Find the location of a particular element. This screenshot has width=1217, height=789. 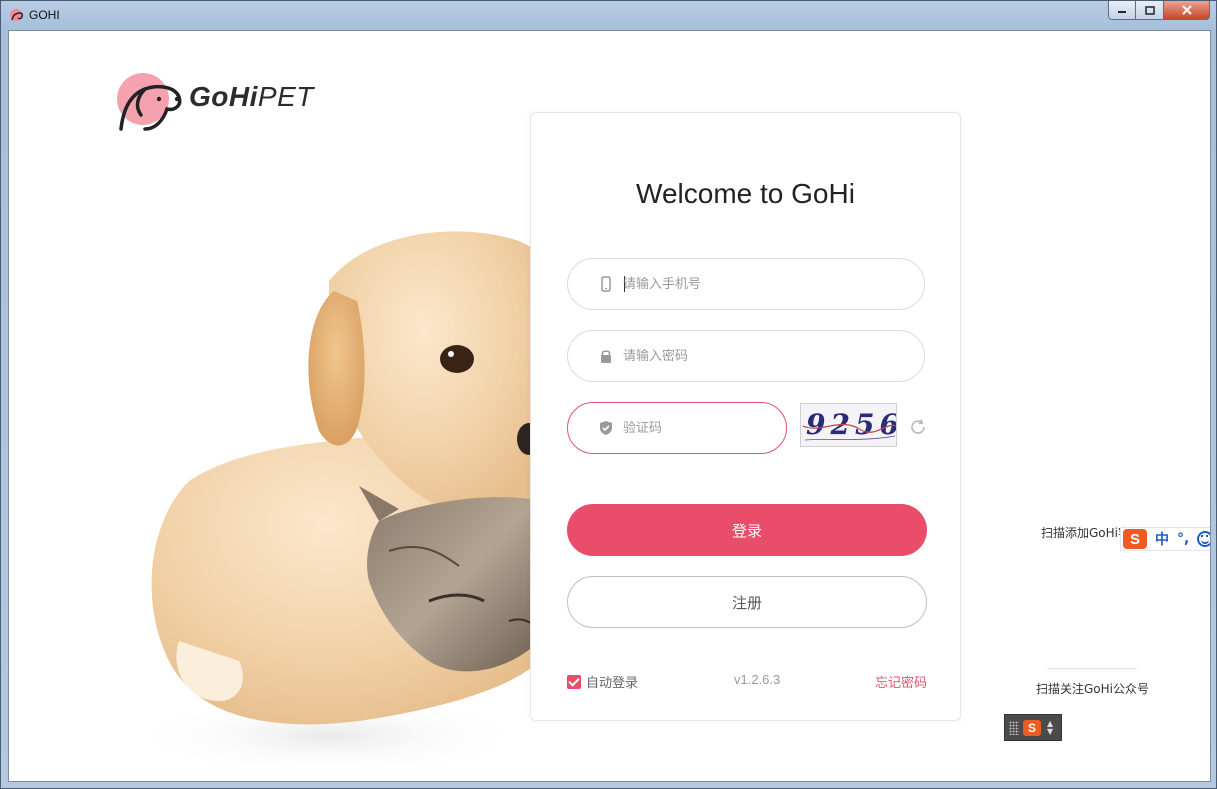

login-title: Welcome to GoHi is located at coordinates (745, 193).